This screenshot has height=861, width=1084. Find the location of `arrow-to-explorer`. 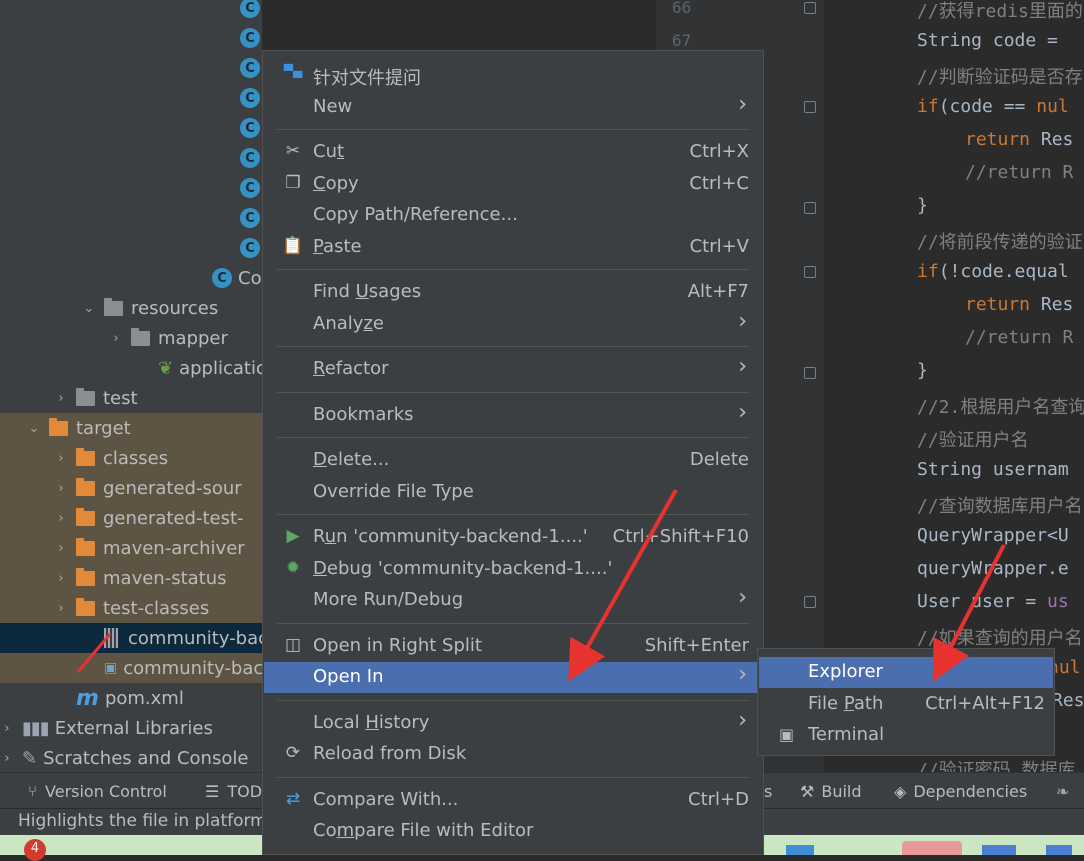

arrow-to-explorer is located at coordinates (969, 613).